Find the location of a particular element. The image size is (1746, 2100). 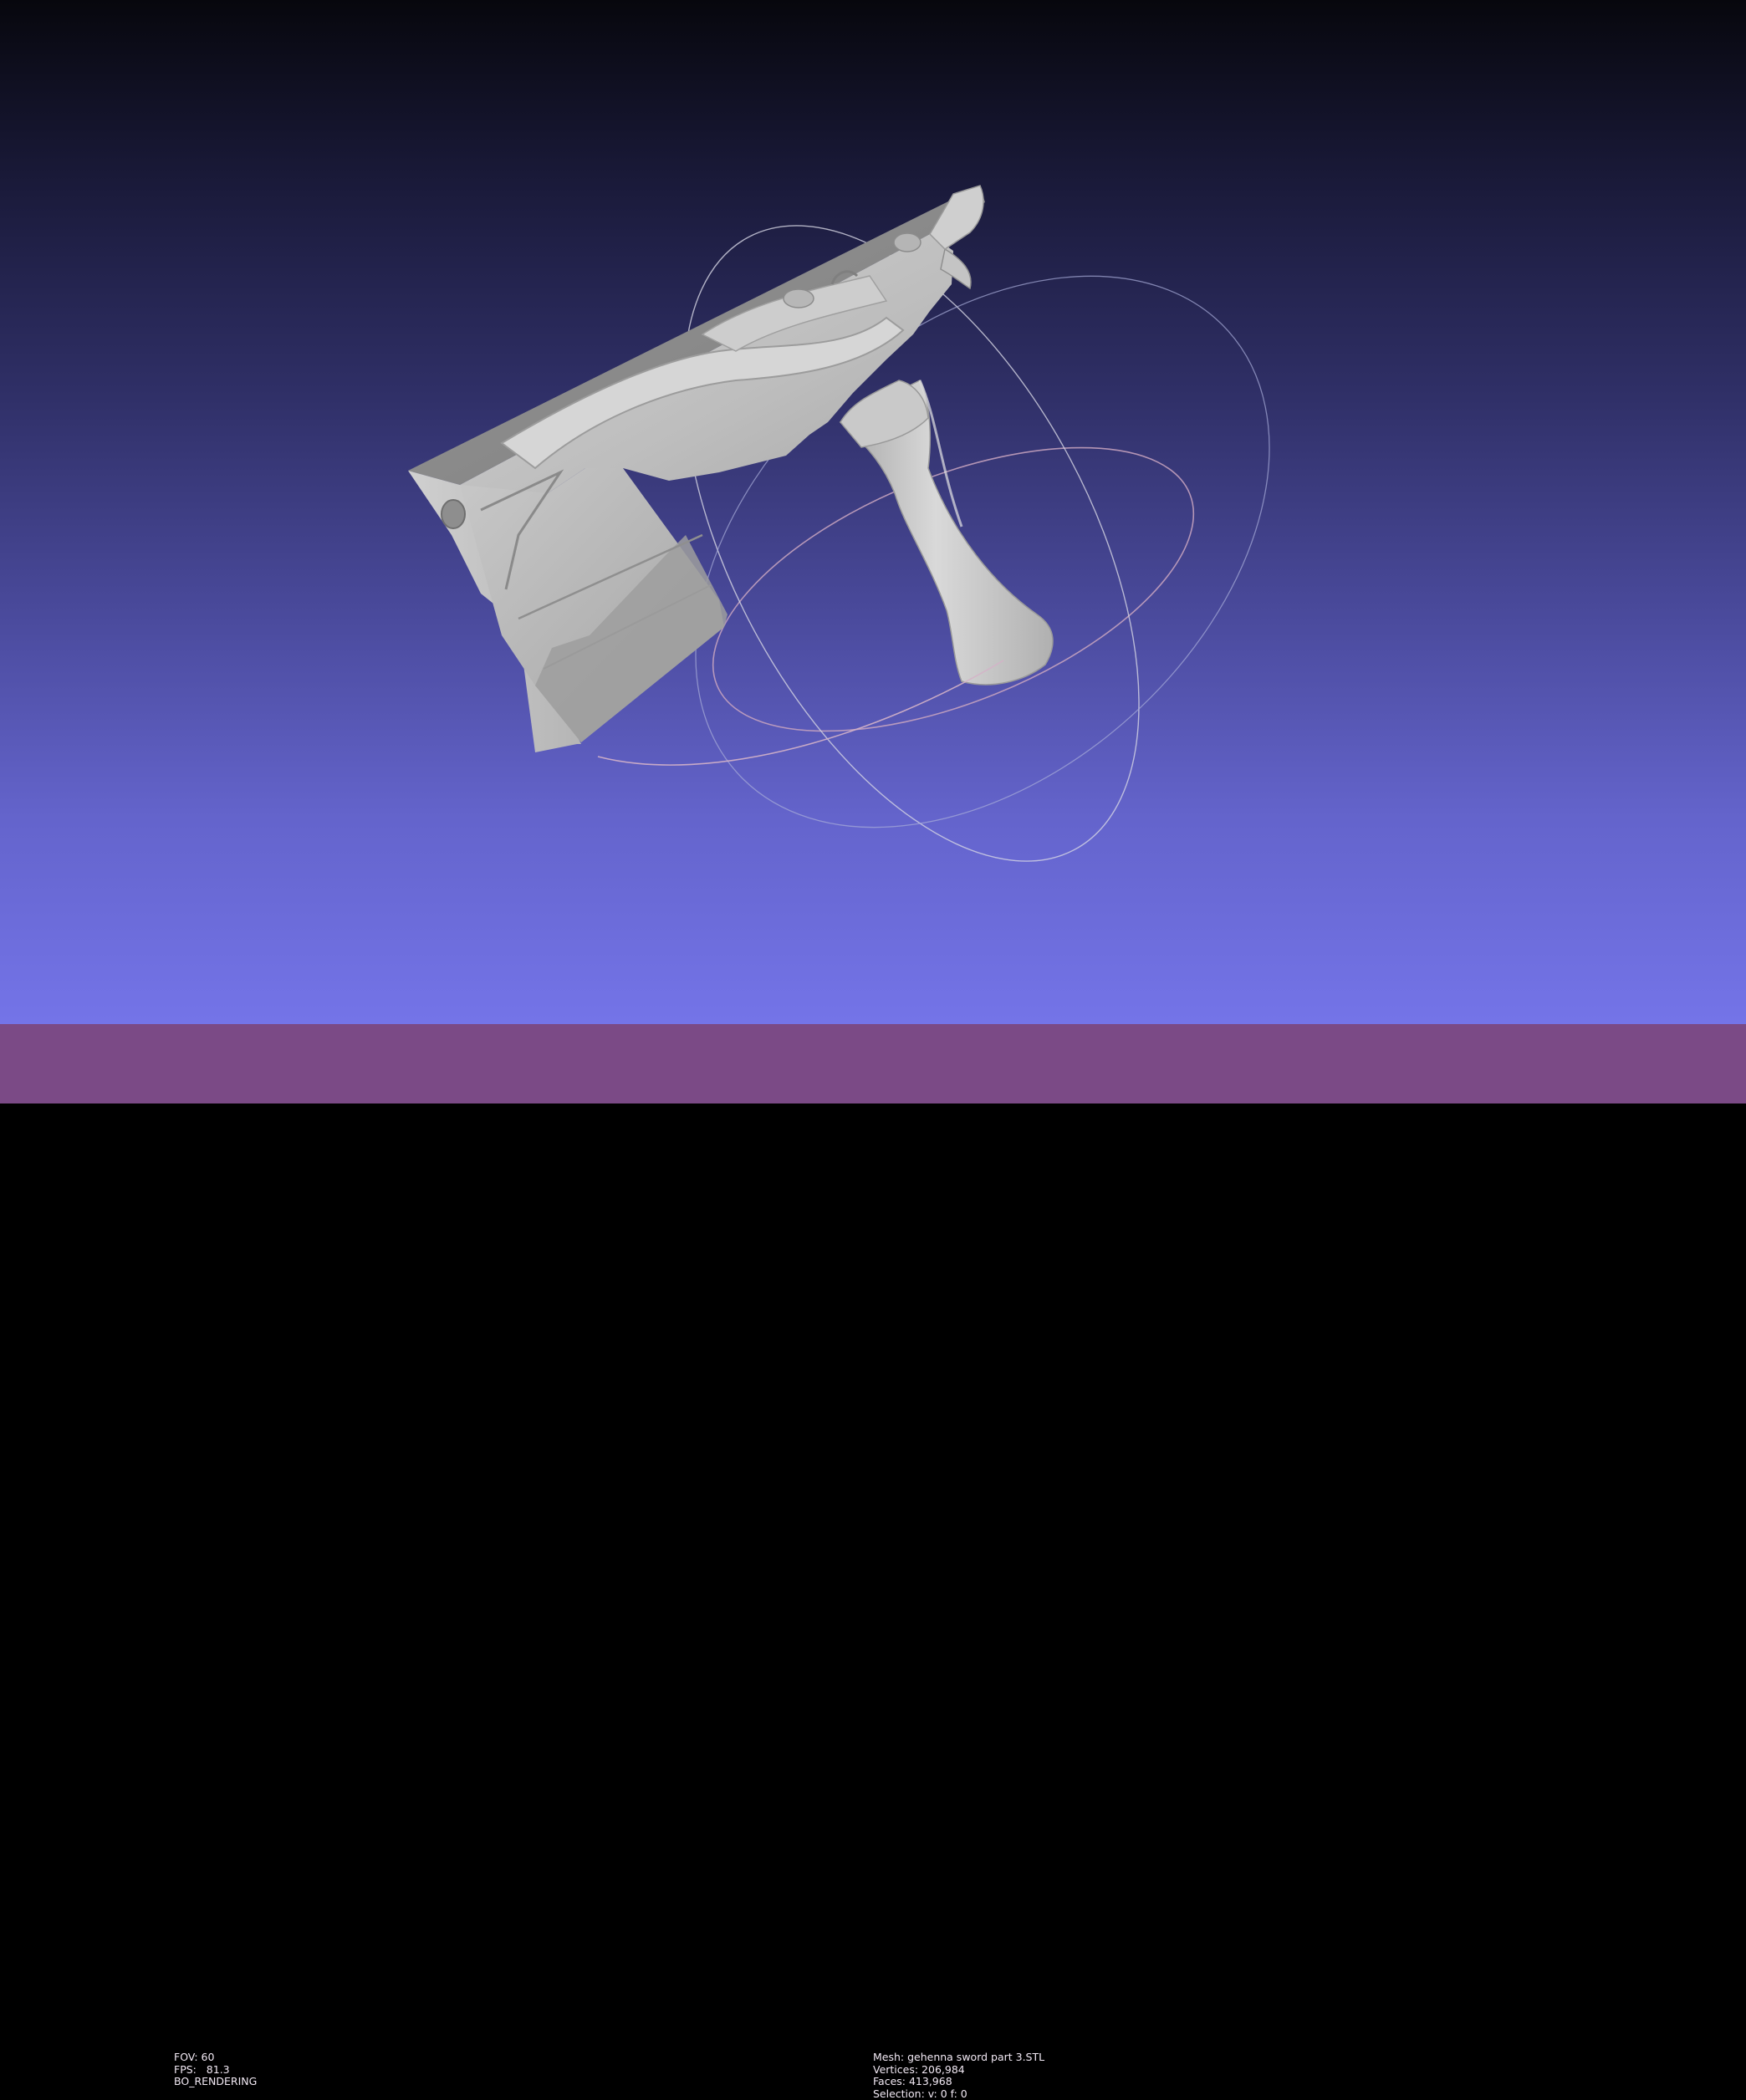

vertex-count: Vertices: 206,984 is located at coordinates (958, 2070).